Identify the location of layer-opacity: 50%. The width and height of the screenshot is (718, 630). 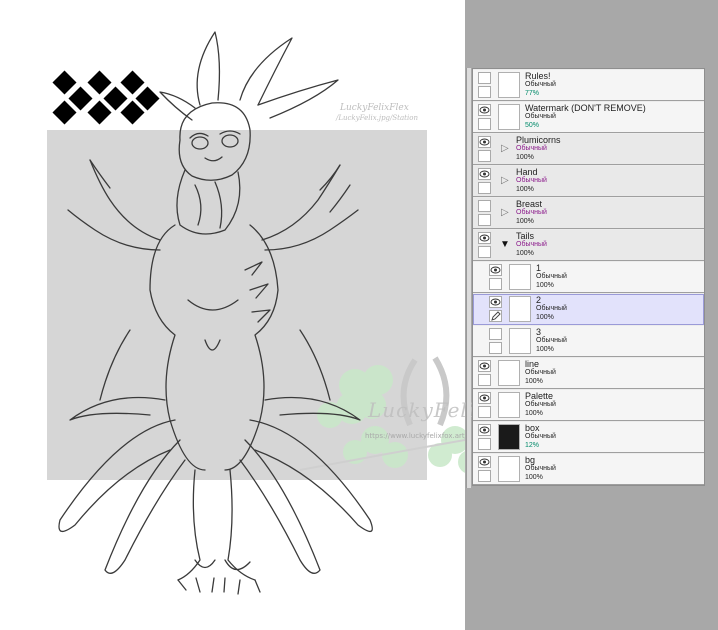
(532, 125).